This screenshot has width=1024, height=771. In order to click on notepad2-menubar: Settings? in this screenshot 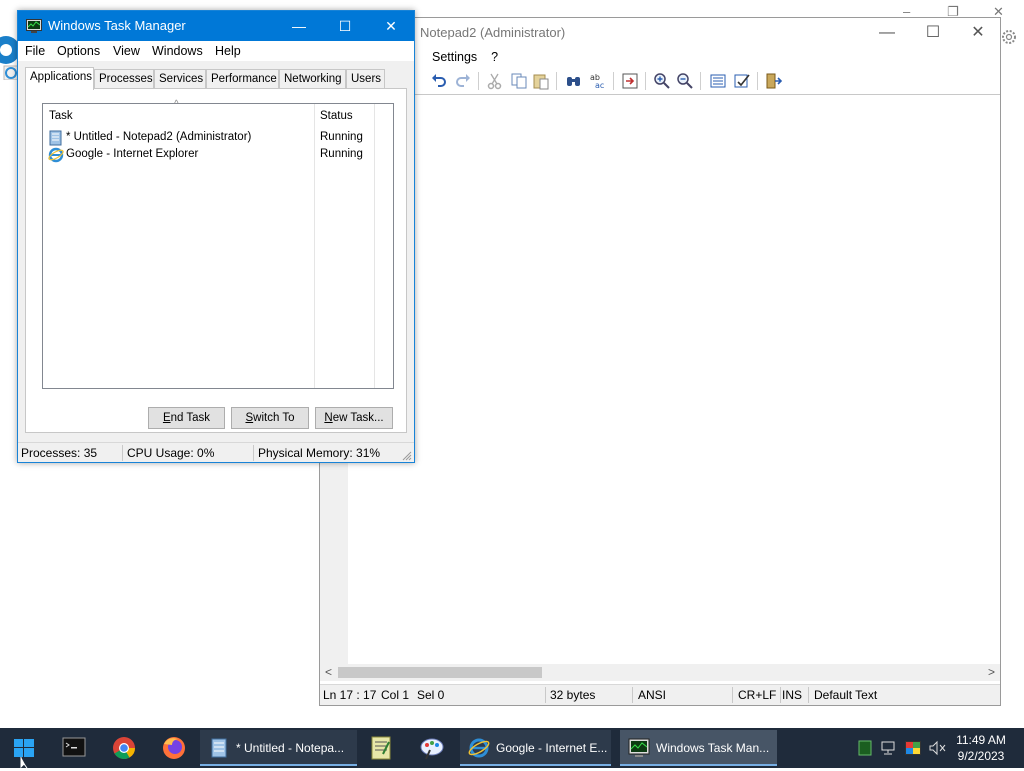, I will do `click(472, 57)`.